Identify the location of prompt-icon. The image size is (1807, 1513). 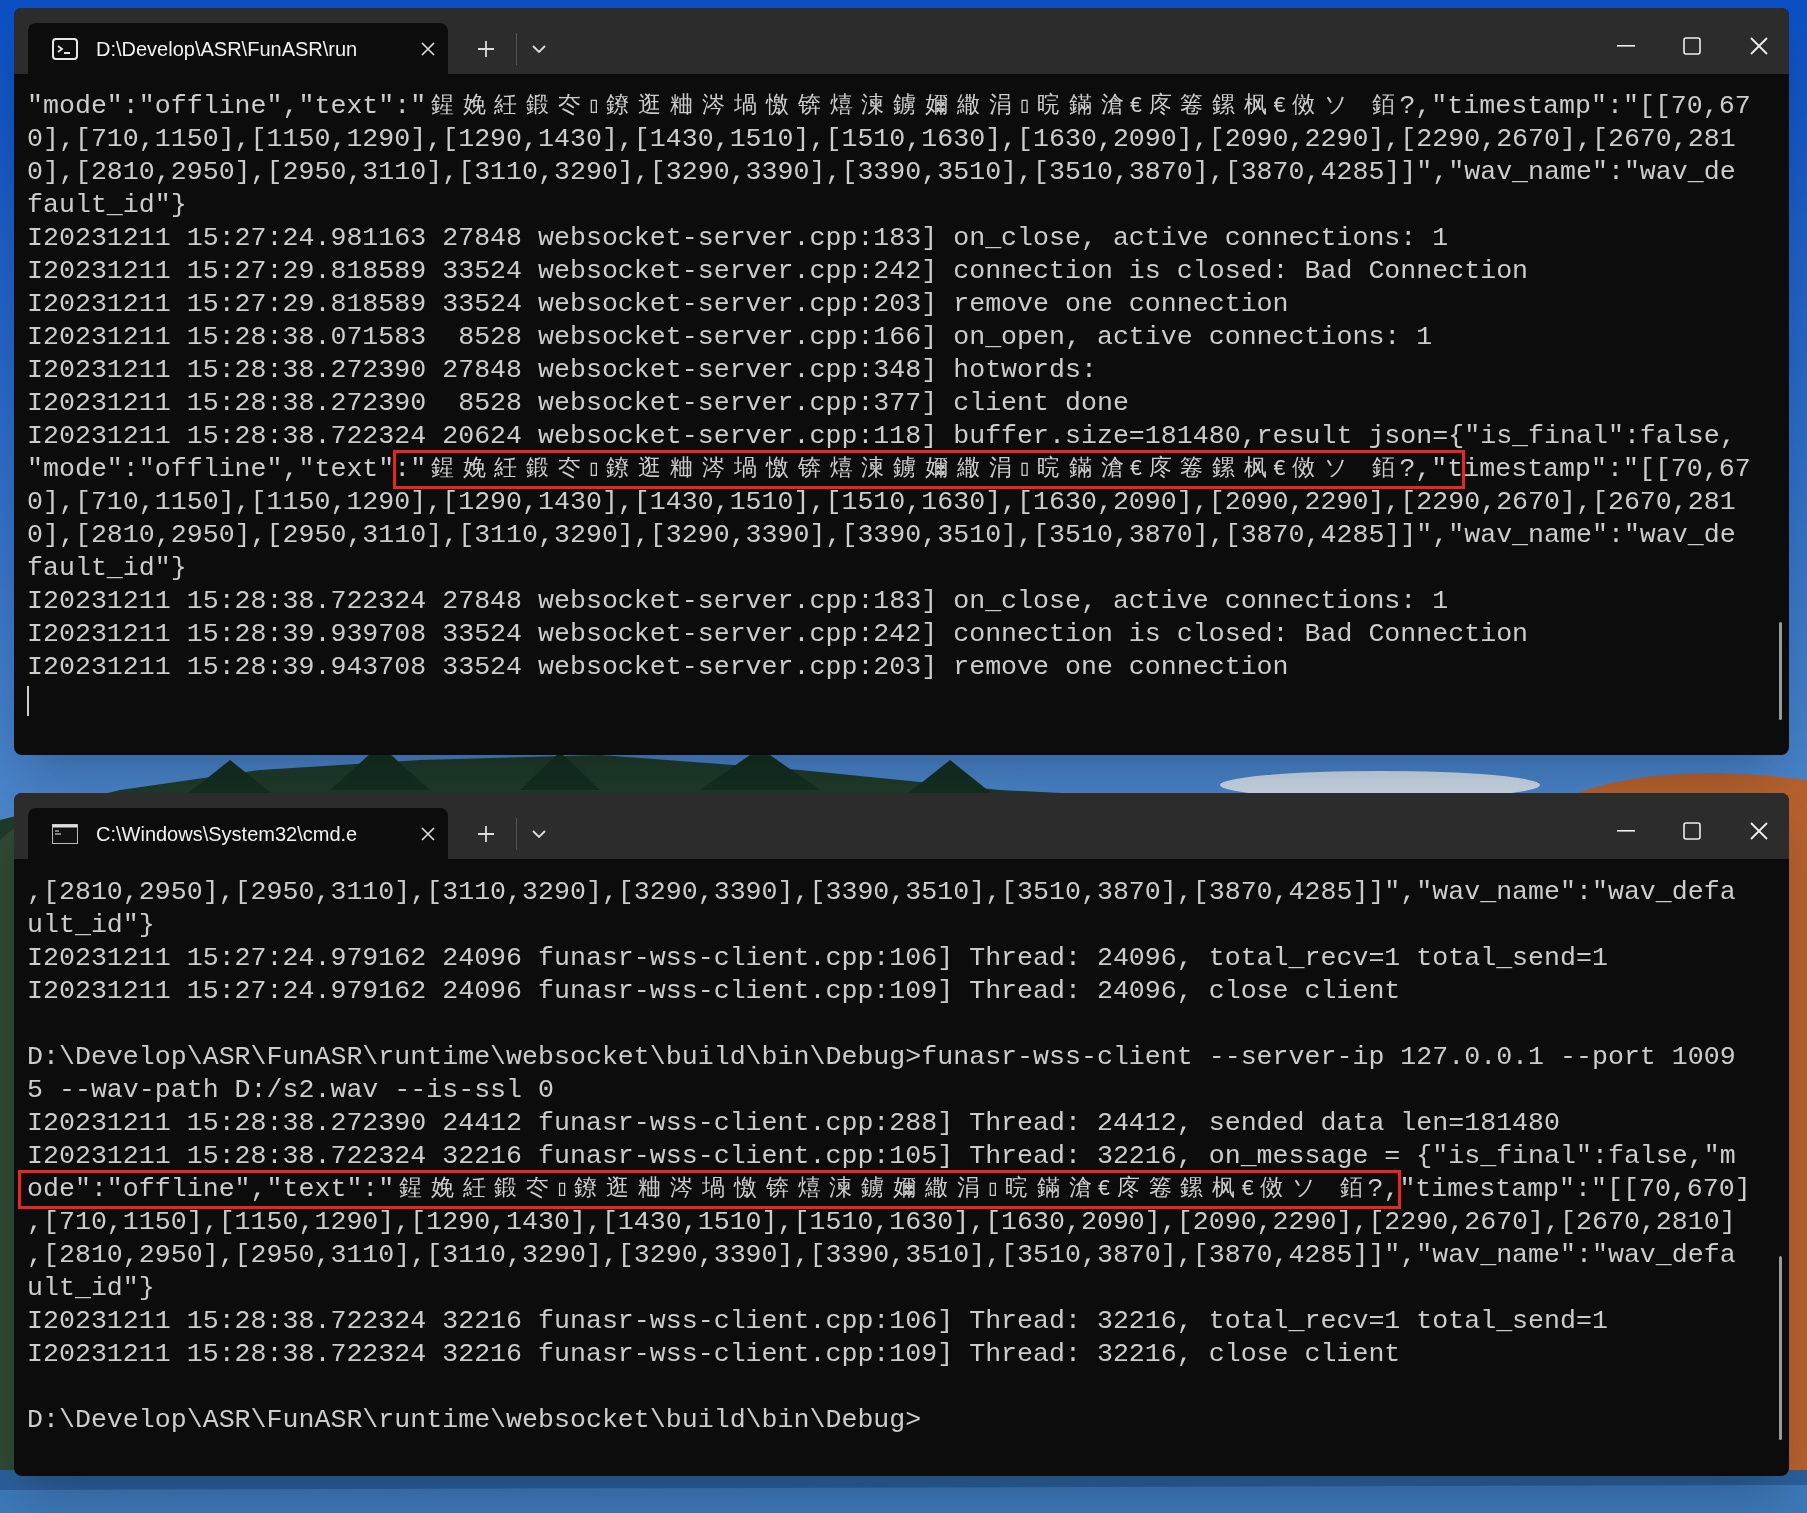
(65, 48).